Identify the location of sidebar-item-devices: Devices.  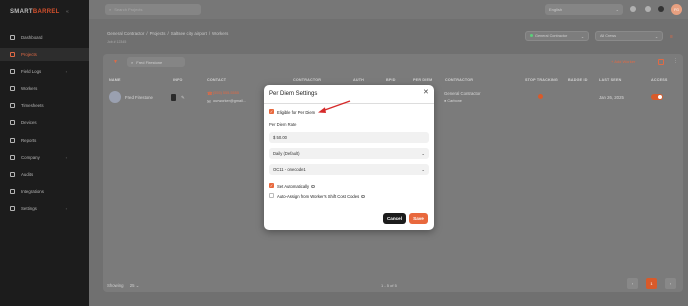
(44, 122).